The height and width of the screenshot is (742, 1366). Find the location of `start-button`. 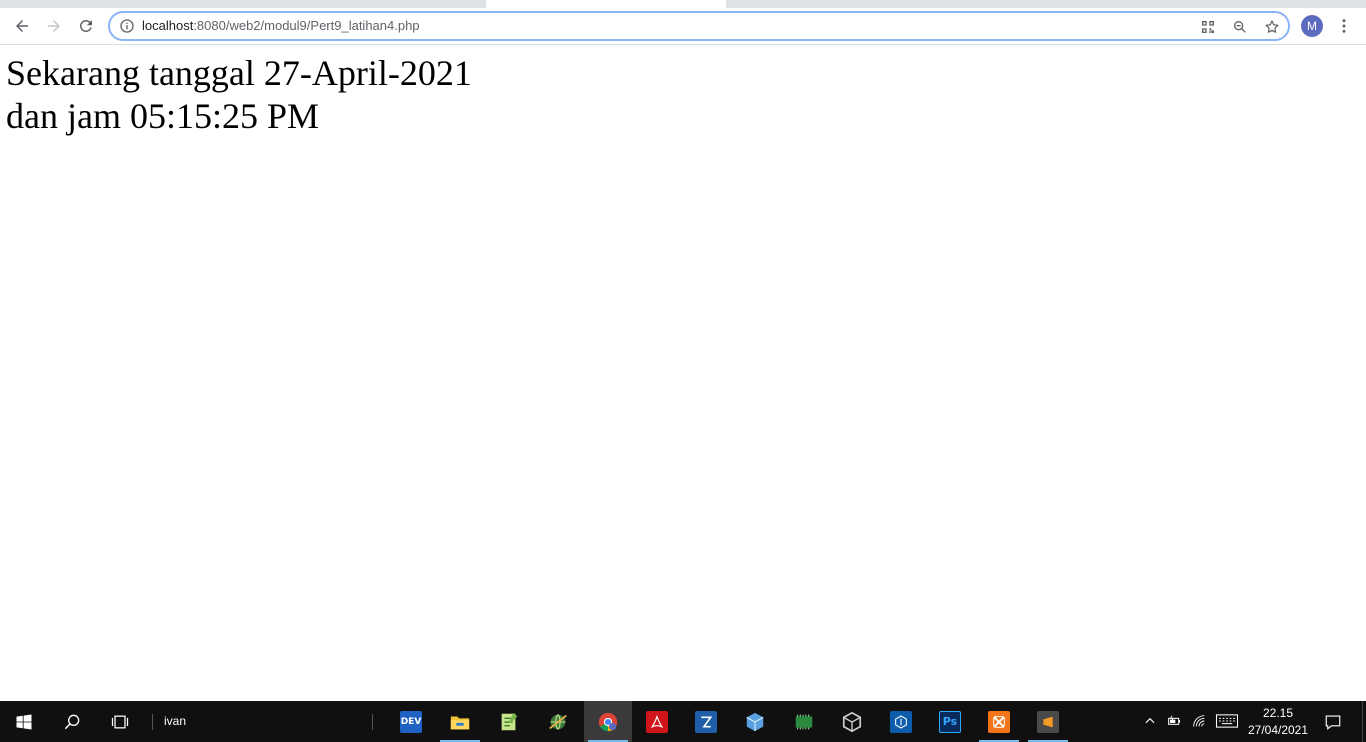

start-button is located at coordinates (24, 721).